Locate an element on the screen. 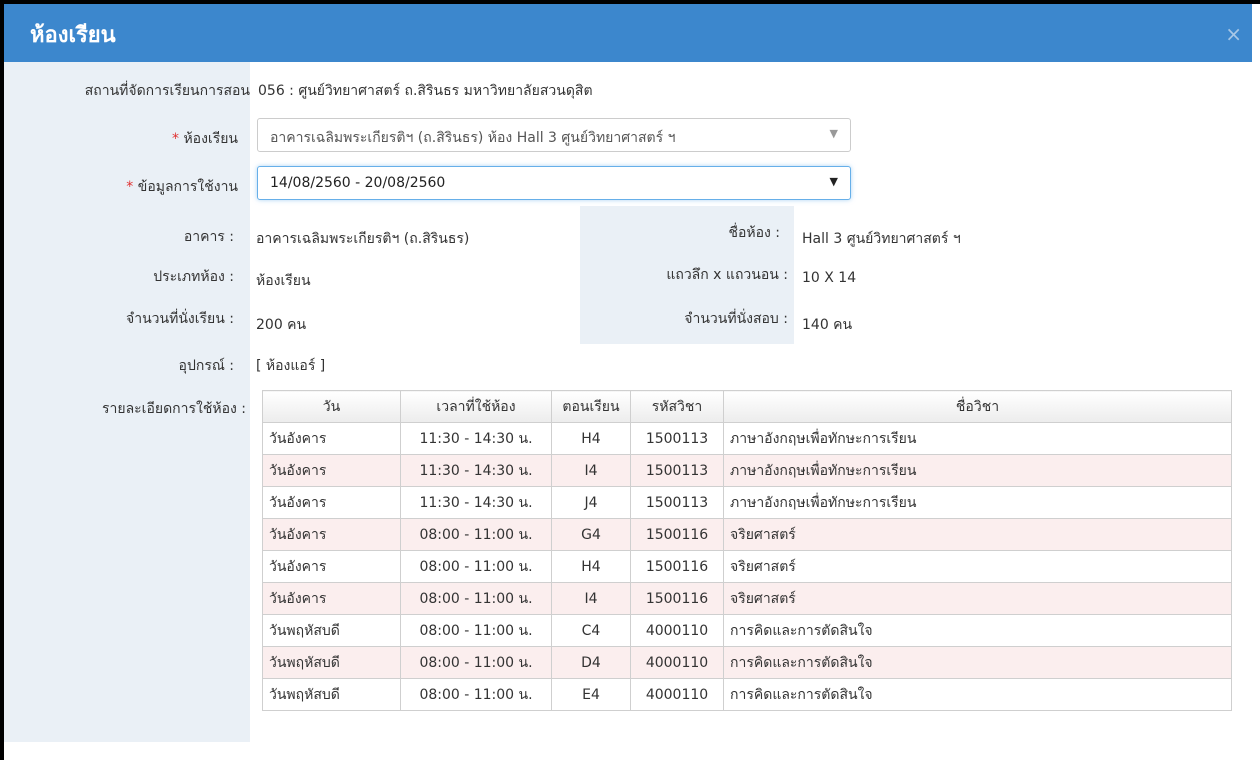  room-type-value: ห้องเรียน is located at coordinates (283, 281).